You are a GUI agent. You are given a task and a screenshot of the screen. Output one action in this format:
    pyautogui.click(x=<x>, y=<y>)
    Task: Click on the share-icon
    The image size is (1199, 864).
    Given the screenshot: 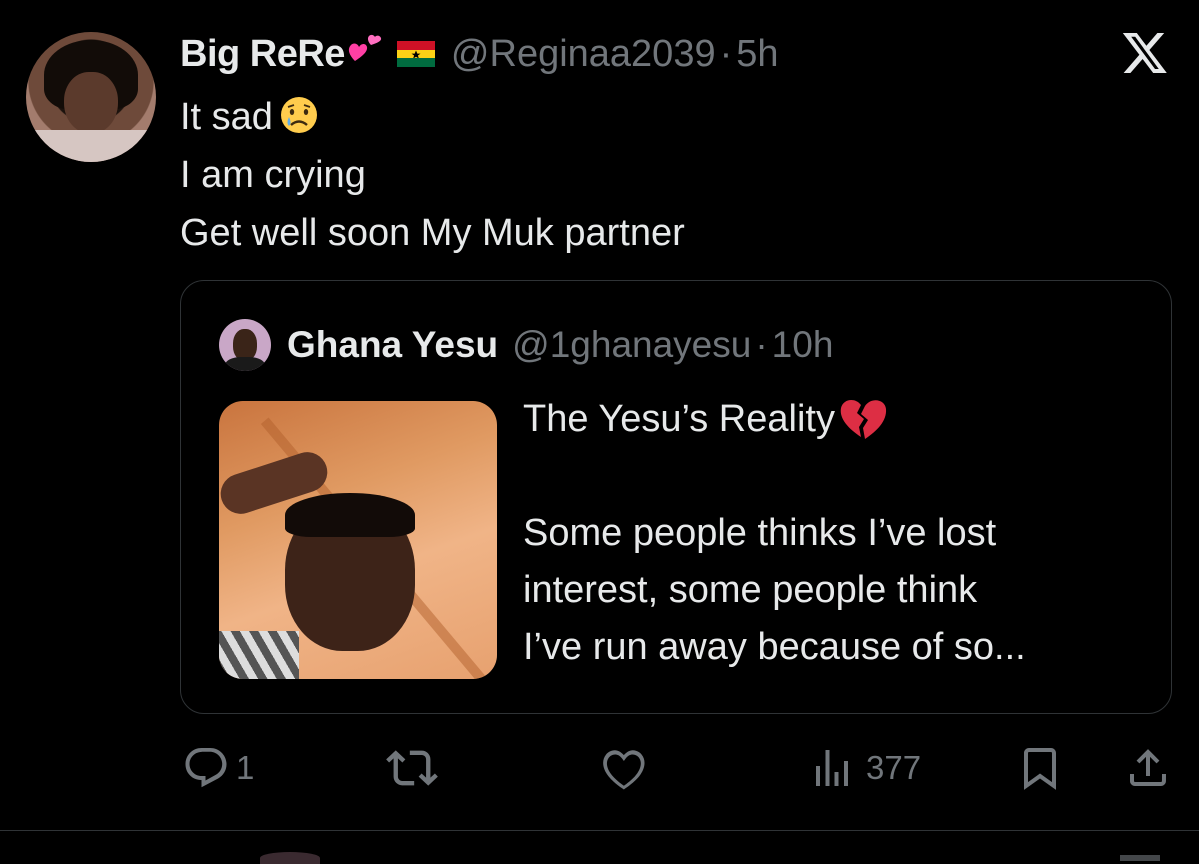 What is the action you would take?
    pyautogui.click(x=1148, y=767)
    